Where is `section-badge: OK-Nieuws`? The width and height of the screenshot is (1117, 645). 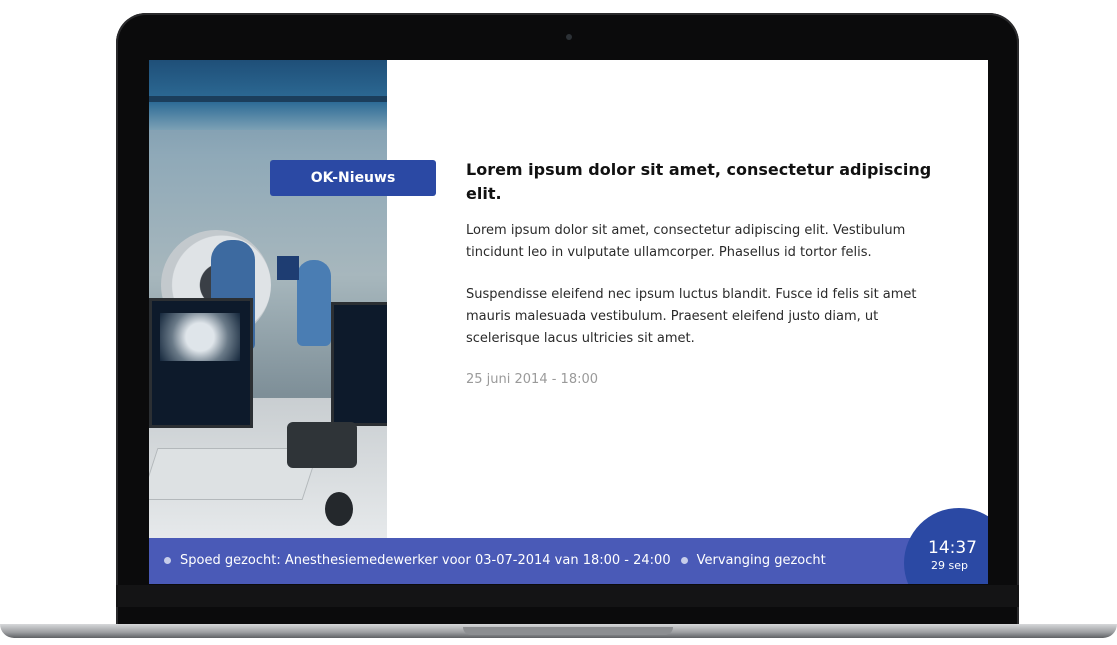 section-badge: OK-Nieuws is located at coordinates (353, 178).